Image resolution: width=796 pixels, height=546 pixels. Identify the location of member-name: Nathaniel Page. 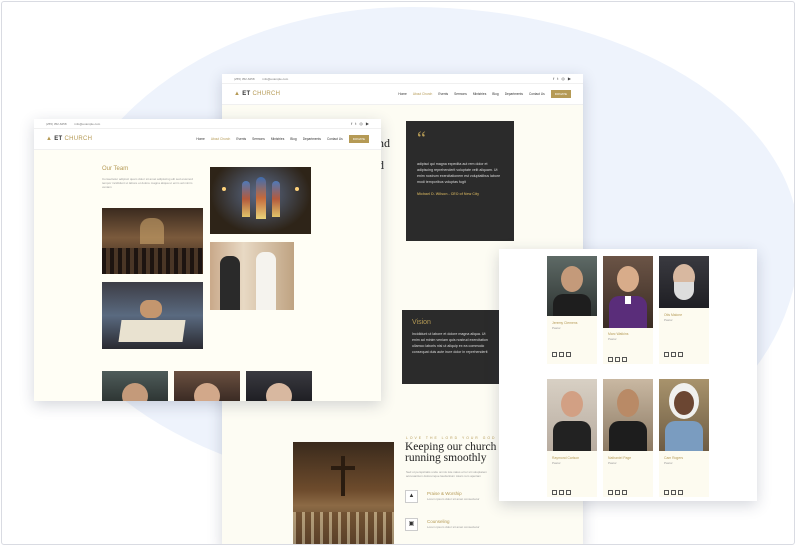
(620, 458).